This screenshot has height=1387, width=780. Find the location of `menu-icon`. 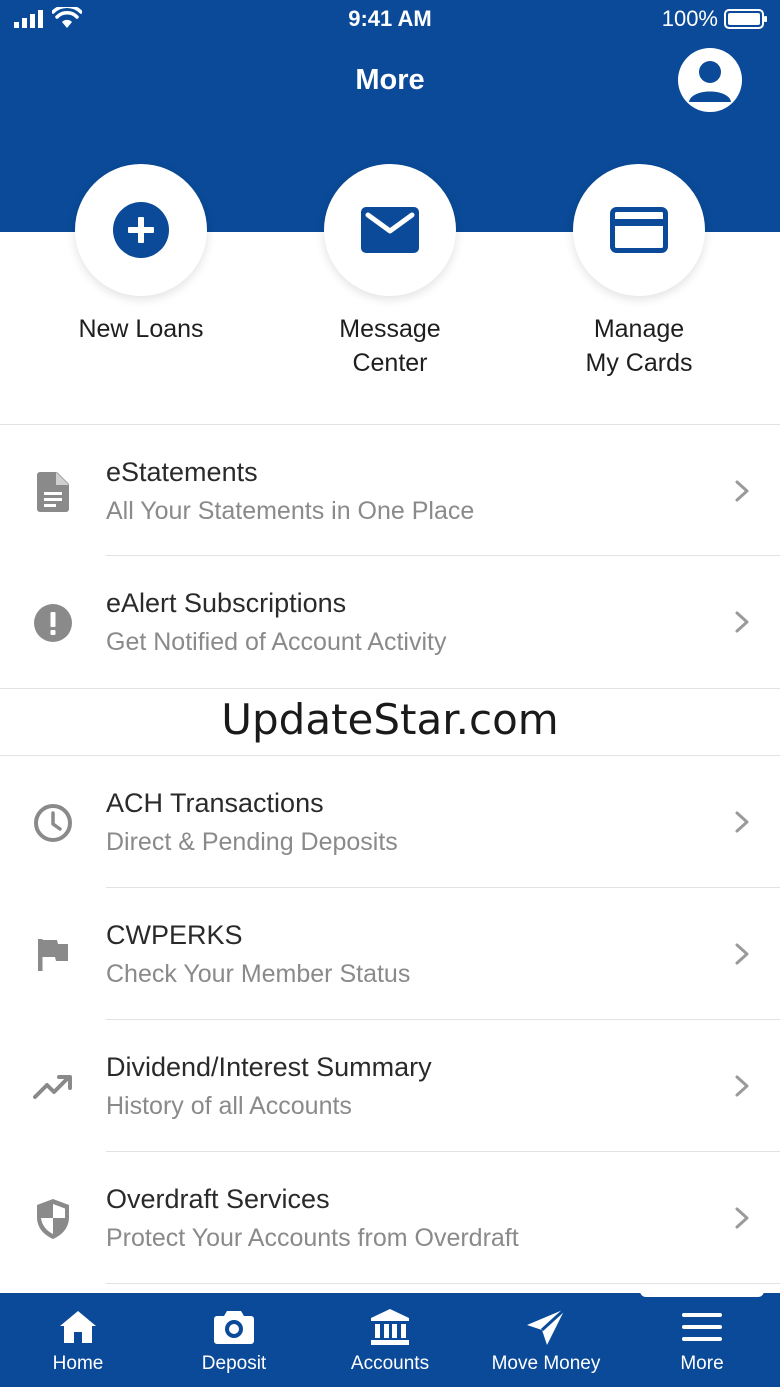

menu-icon is located at coordinates (702, 1327).